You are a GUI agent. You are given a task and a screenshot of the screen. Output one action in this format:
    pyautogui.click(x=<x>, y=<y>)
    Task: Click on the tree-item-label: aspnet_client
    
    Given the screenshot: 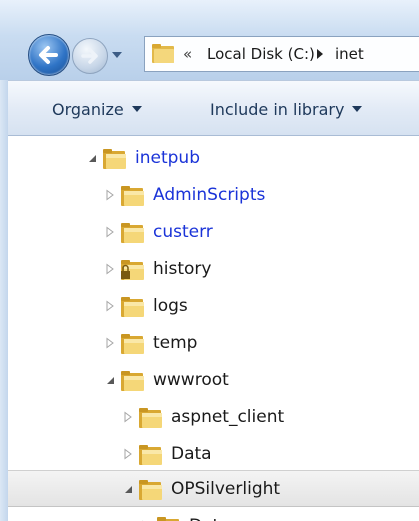 What is the action you would take?
    pyautogui.click(x=228, y=417)
    